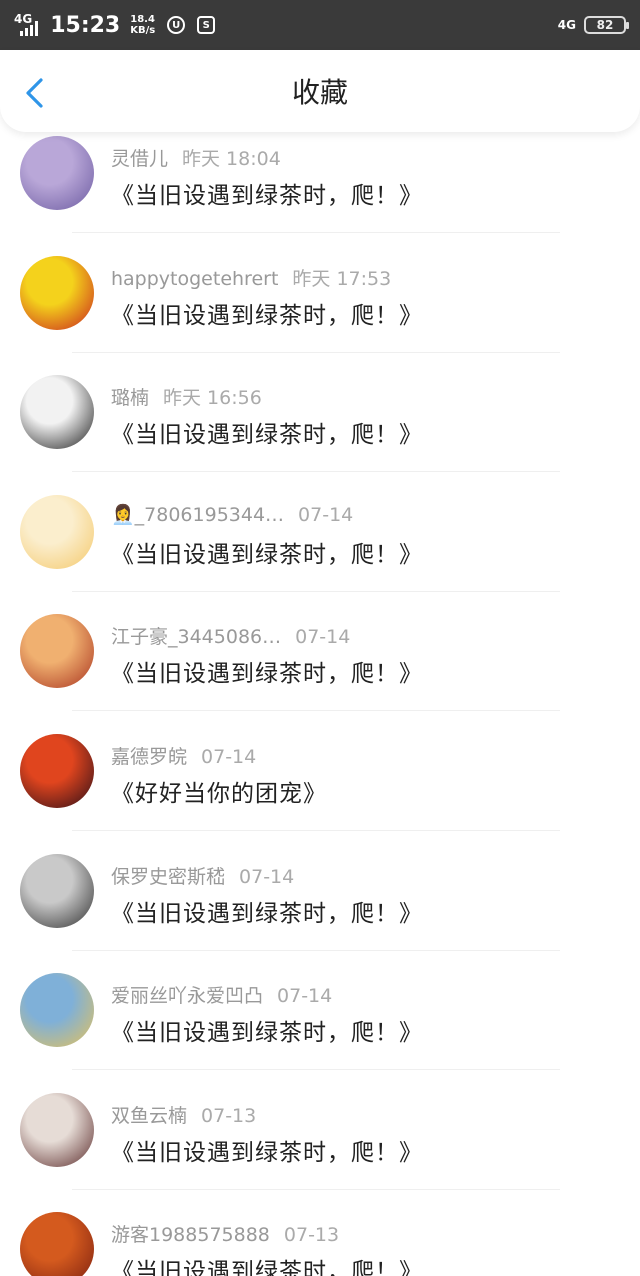  Describe the element at coordinates (176, 25) in the screenshot. I see `notification-app-icon: U` at that location.